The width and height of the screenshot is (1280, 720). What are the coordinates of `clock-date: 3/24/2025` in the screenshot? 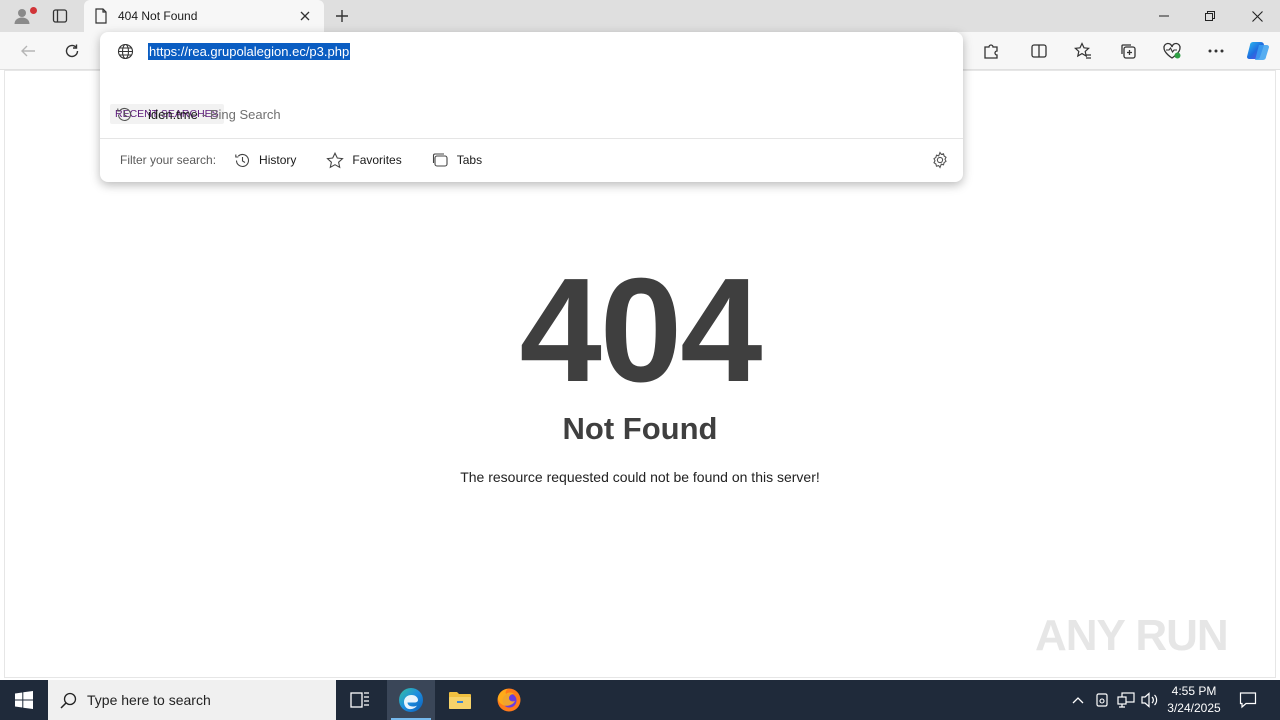 It's located at (1194, 708).